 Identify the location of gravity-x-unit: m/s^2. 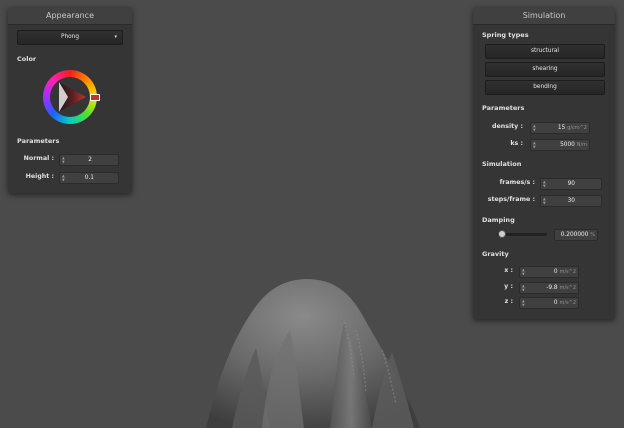
(567, 272).